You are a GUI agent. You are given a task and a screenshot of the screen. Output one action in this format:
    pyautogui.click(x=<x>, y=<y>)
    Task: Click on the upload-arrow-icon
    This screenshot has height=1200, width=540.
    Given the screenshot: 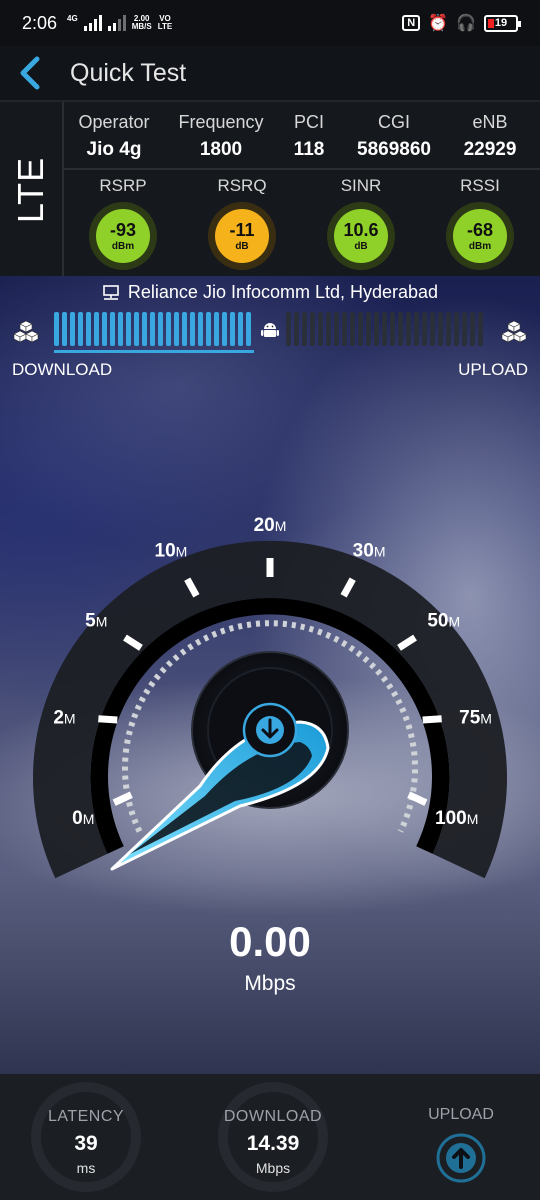 What is the action you would take?
    pyautogui.click(x=461, y=1158)
    